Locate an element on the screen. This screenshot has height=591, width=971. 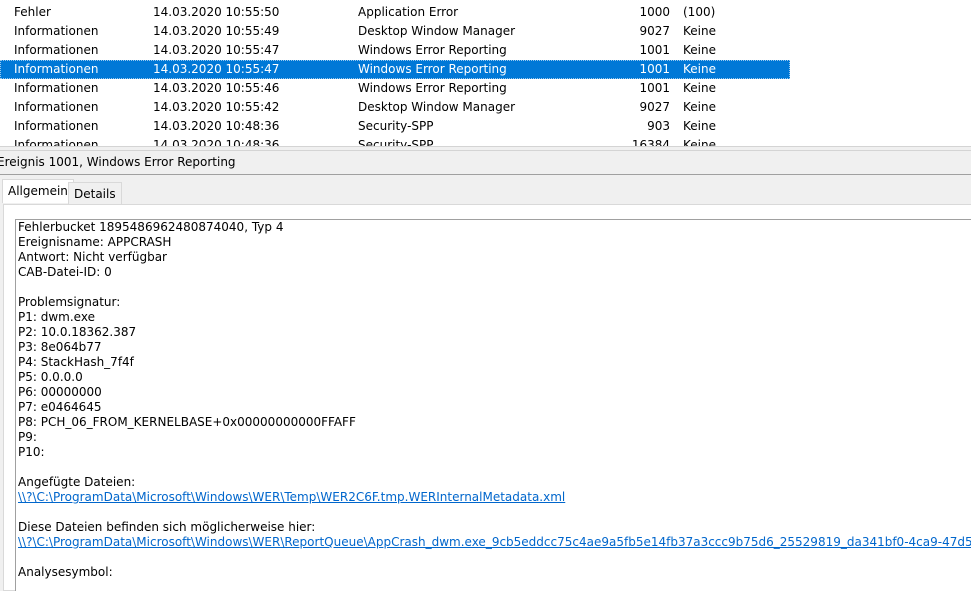
description-line: P9: is located at coordinates (27, 437).